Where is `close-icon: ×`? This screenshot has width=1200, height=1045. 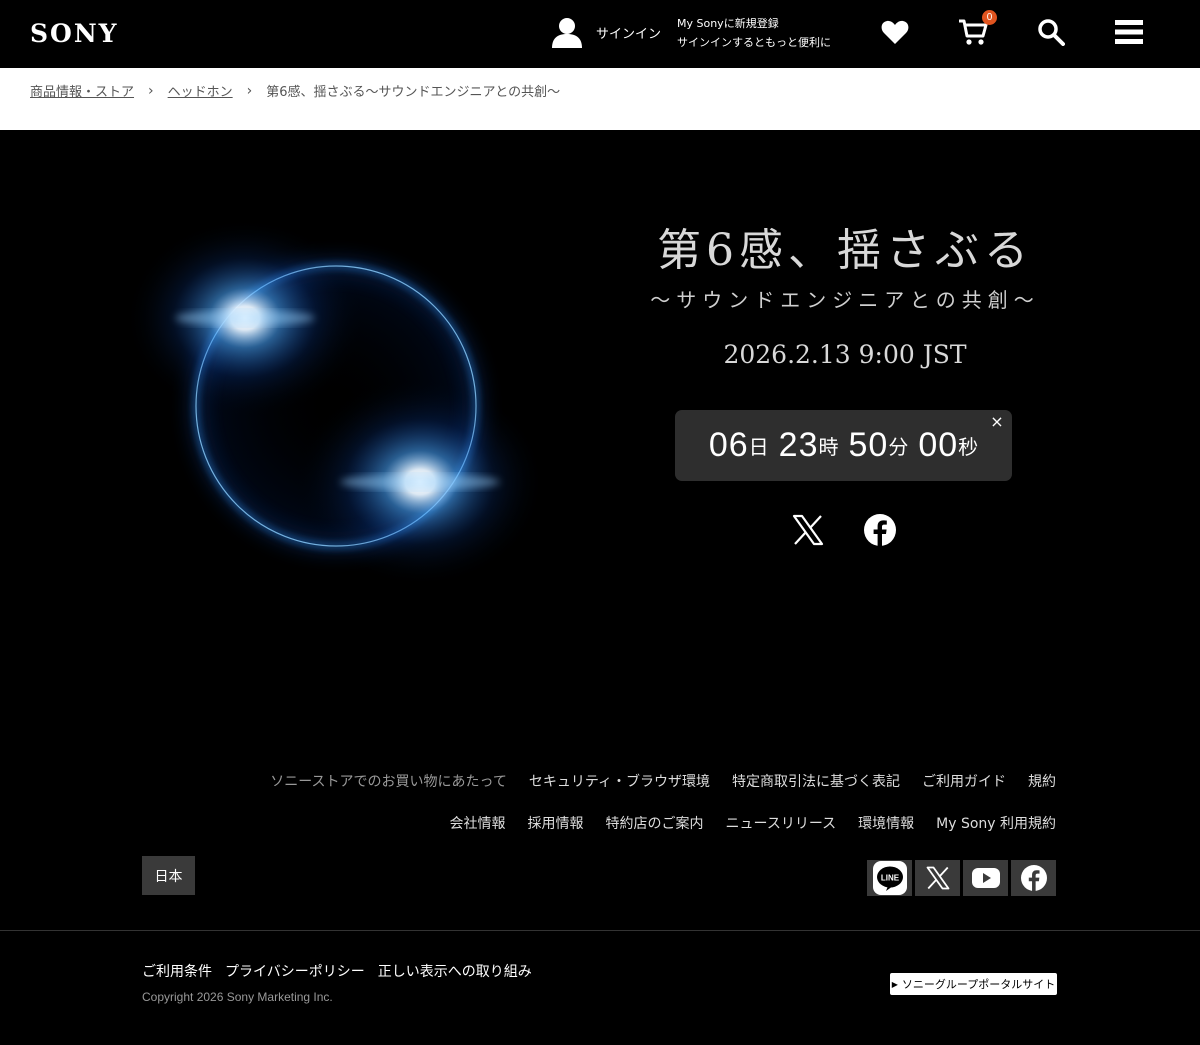 close-icon: × is located at coordinates (997, 422).